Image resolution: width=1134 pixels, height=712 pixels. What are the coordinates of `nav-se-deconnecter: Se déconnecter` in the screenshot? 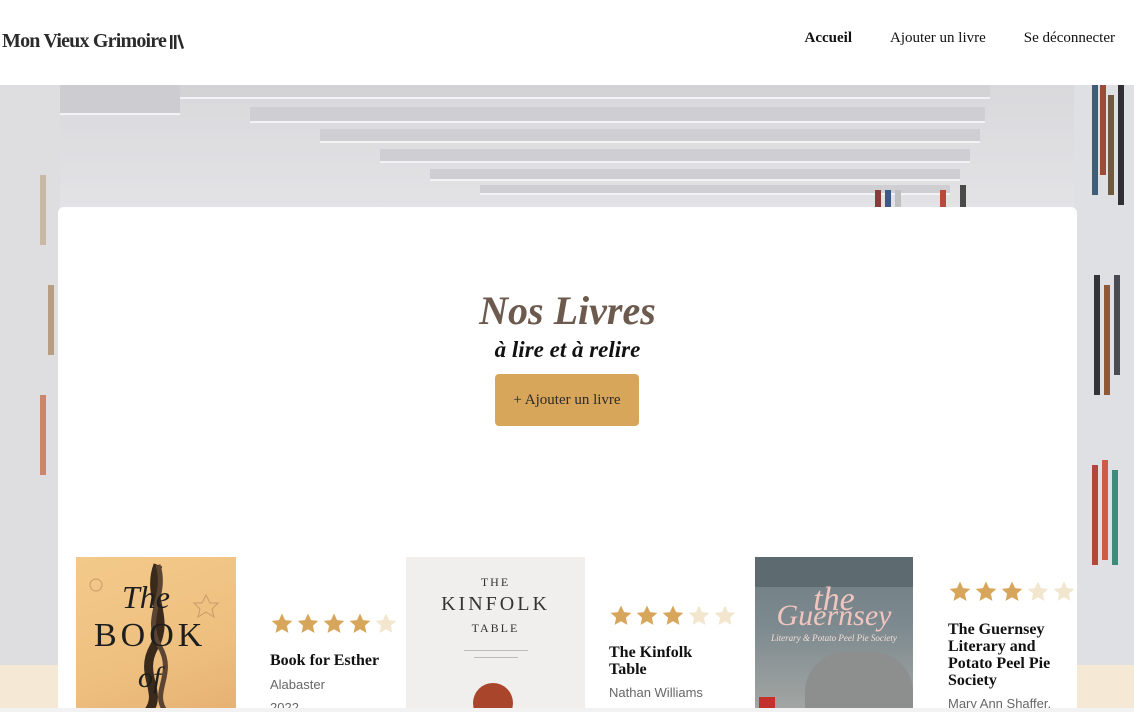 It's located at (1069, 38).